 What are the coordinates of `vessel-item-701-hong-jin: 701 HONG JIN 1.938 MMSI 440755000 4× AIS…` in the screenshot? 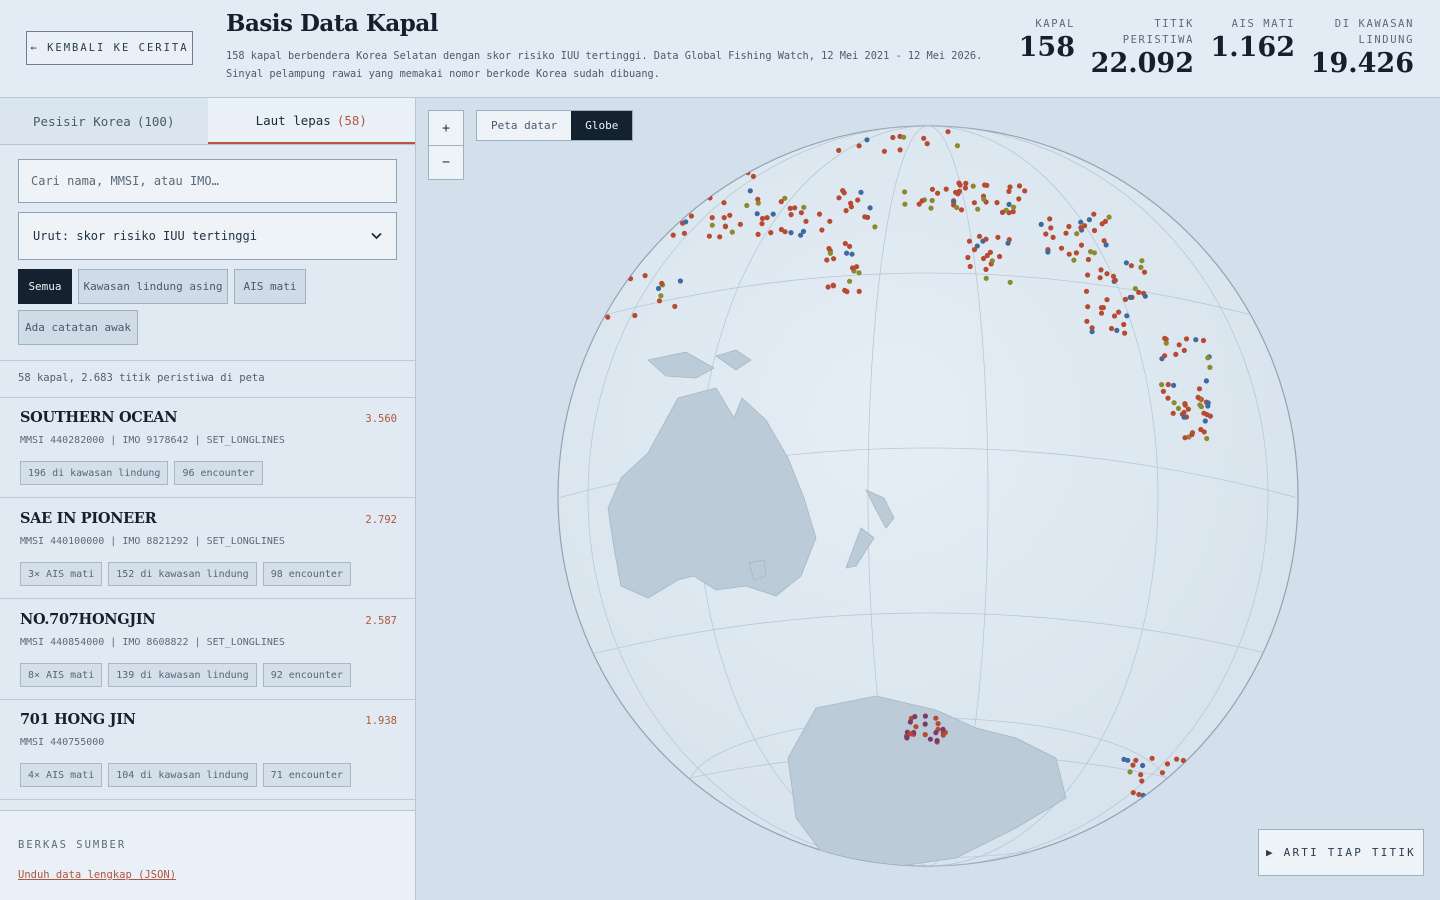 It's located at (207, 750).